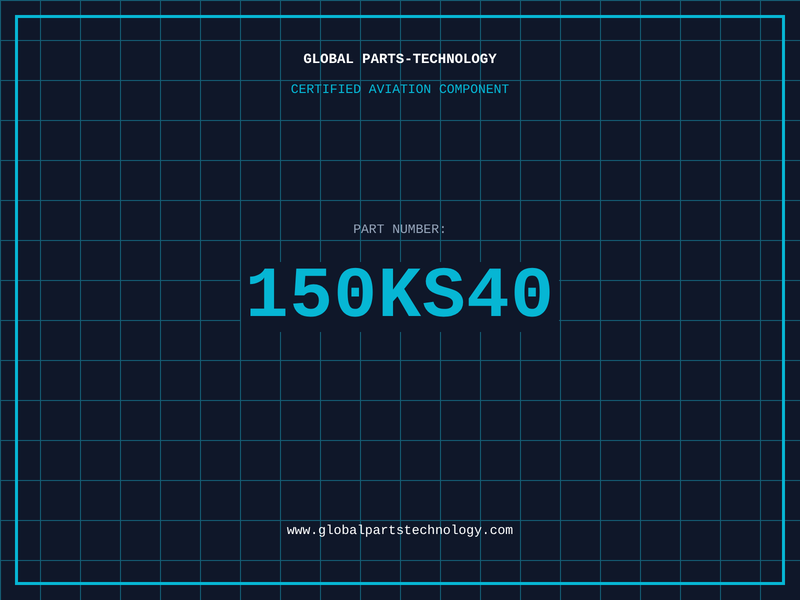 This screenshot has height=600, width=800. What do you see at coordinates (400, 230) in the screenshot?
I see `part-number-label: PART NUMBER:` at bounding box center [400, 230].